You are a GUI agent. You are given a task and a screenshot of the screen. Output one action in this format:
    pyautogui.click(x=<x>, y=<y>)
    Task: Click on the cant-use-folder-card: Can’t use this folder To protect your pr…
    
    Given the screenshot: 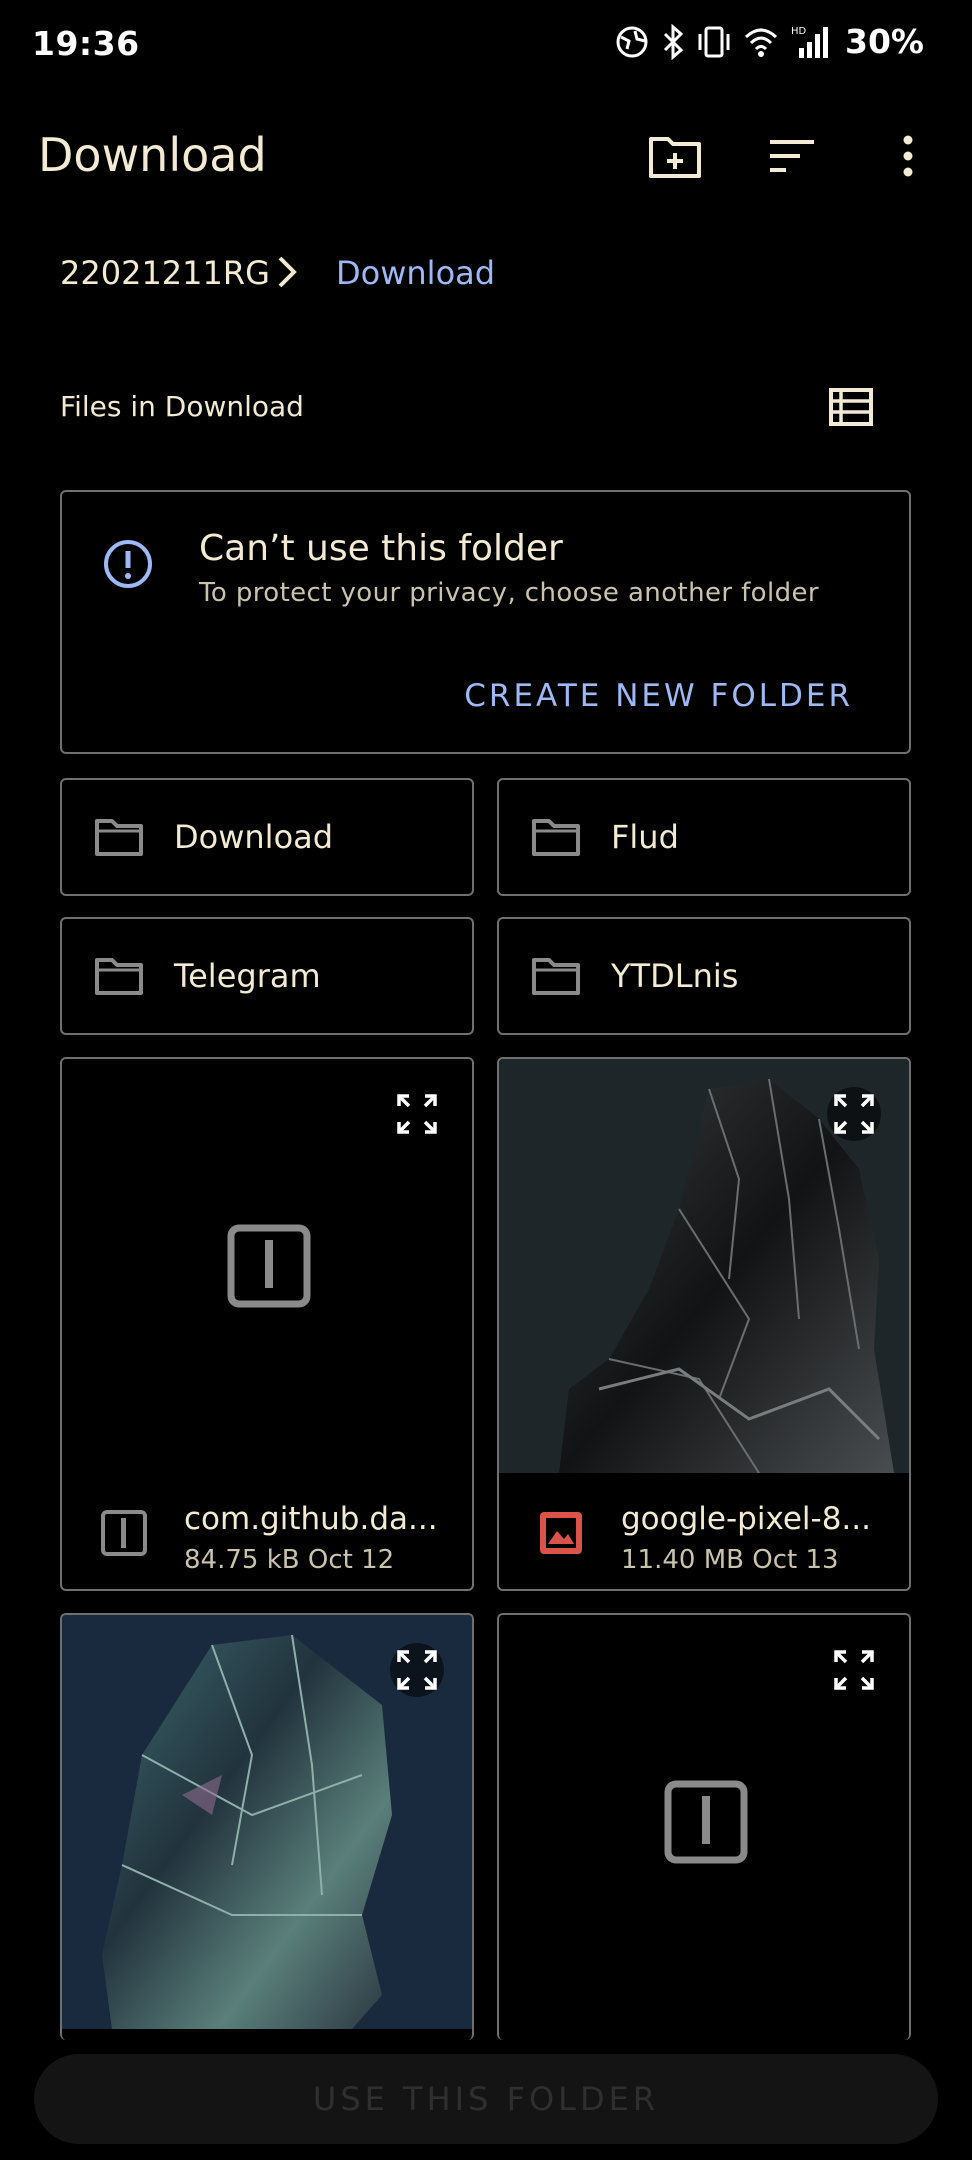 What is the action you would take?
    pyautogui.click(x=485, y=622)
    